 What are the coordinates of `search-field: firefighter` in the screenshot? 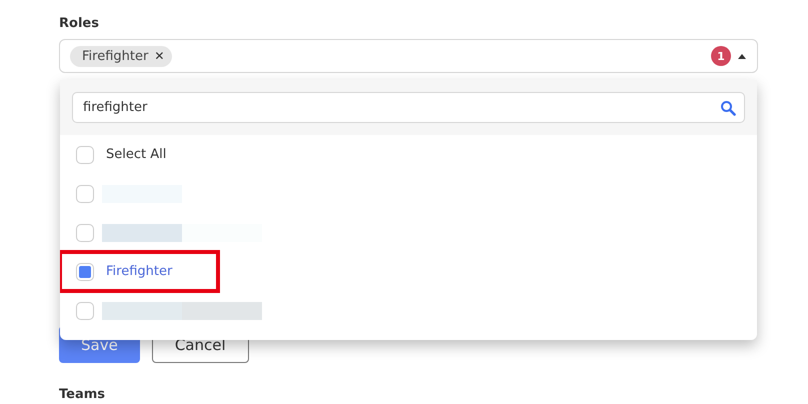 It's located at (408, 107).